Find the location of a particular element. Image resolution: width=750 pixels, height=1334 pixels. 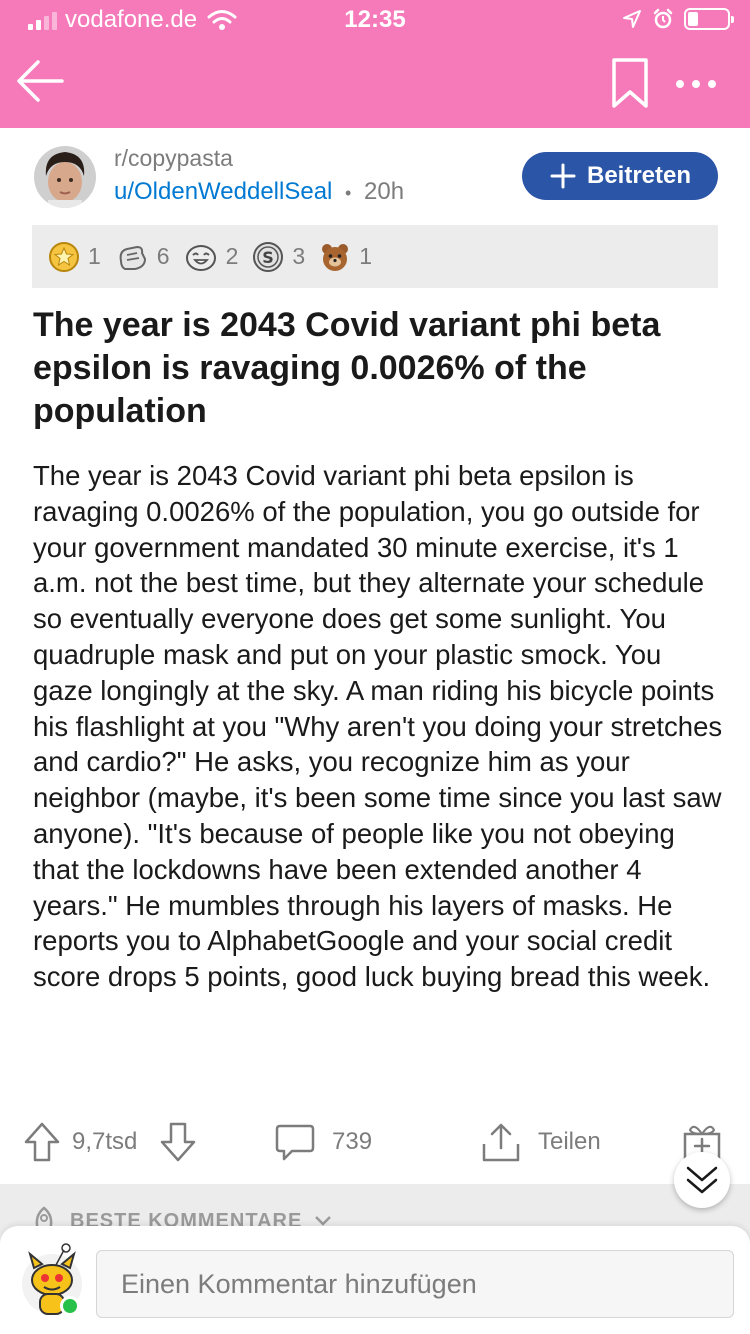

add-comment-input is located at coordinates (415, 1284).